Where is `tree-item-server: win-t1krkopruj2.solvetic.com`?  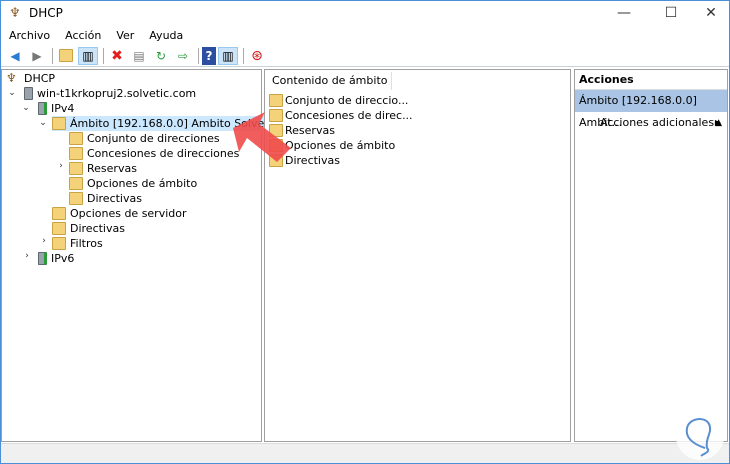 tree-item-server: win-t1krkopruj2.solvetic.com is located at coordinates (110, 93).